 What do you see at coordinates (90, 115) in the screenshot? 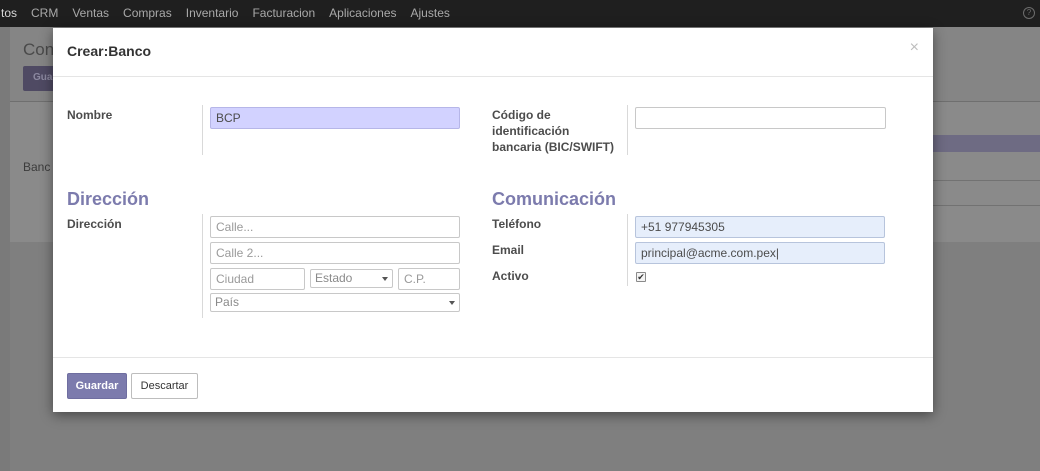
I see `name-label: Nombre` at bounding box center [90, 115].